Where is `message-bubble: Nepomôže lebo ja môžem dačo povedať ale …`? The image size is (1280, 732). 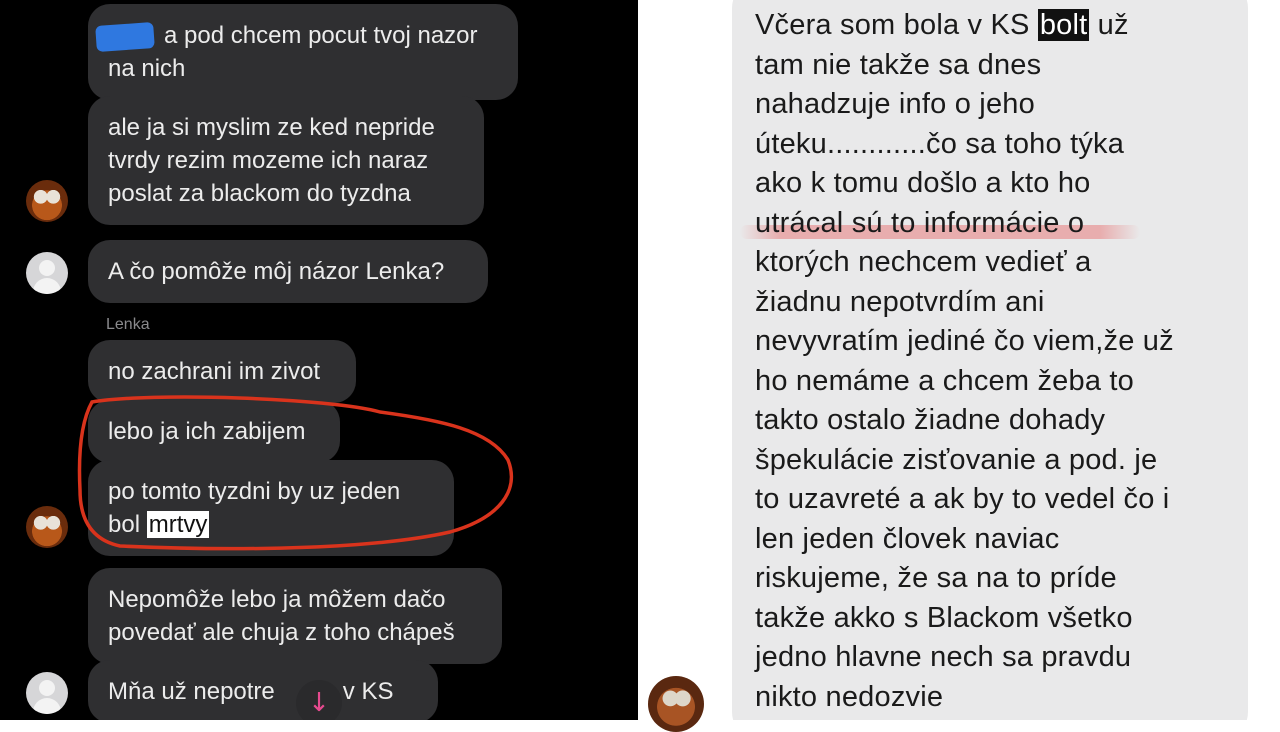
message-bubble: Nepomôže lebo ja môžem dačo povedať ale … is located at coordinates (295, 616).